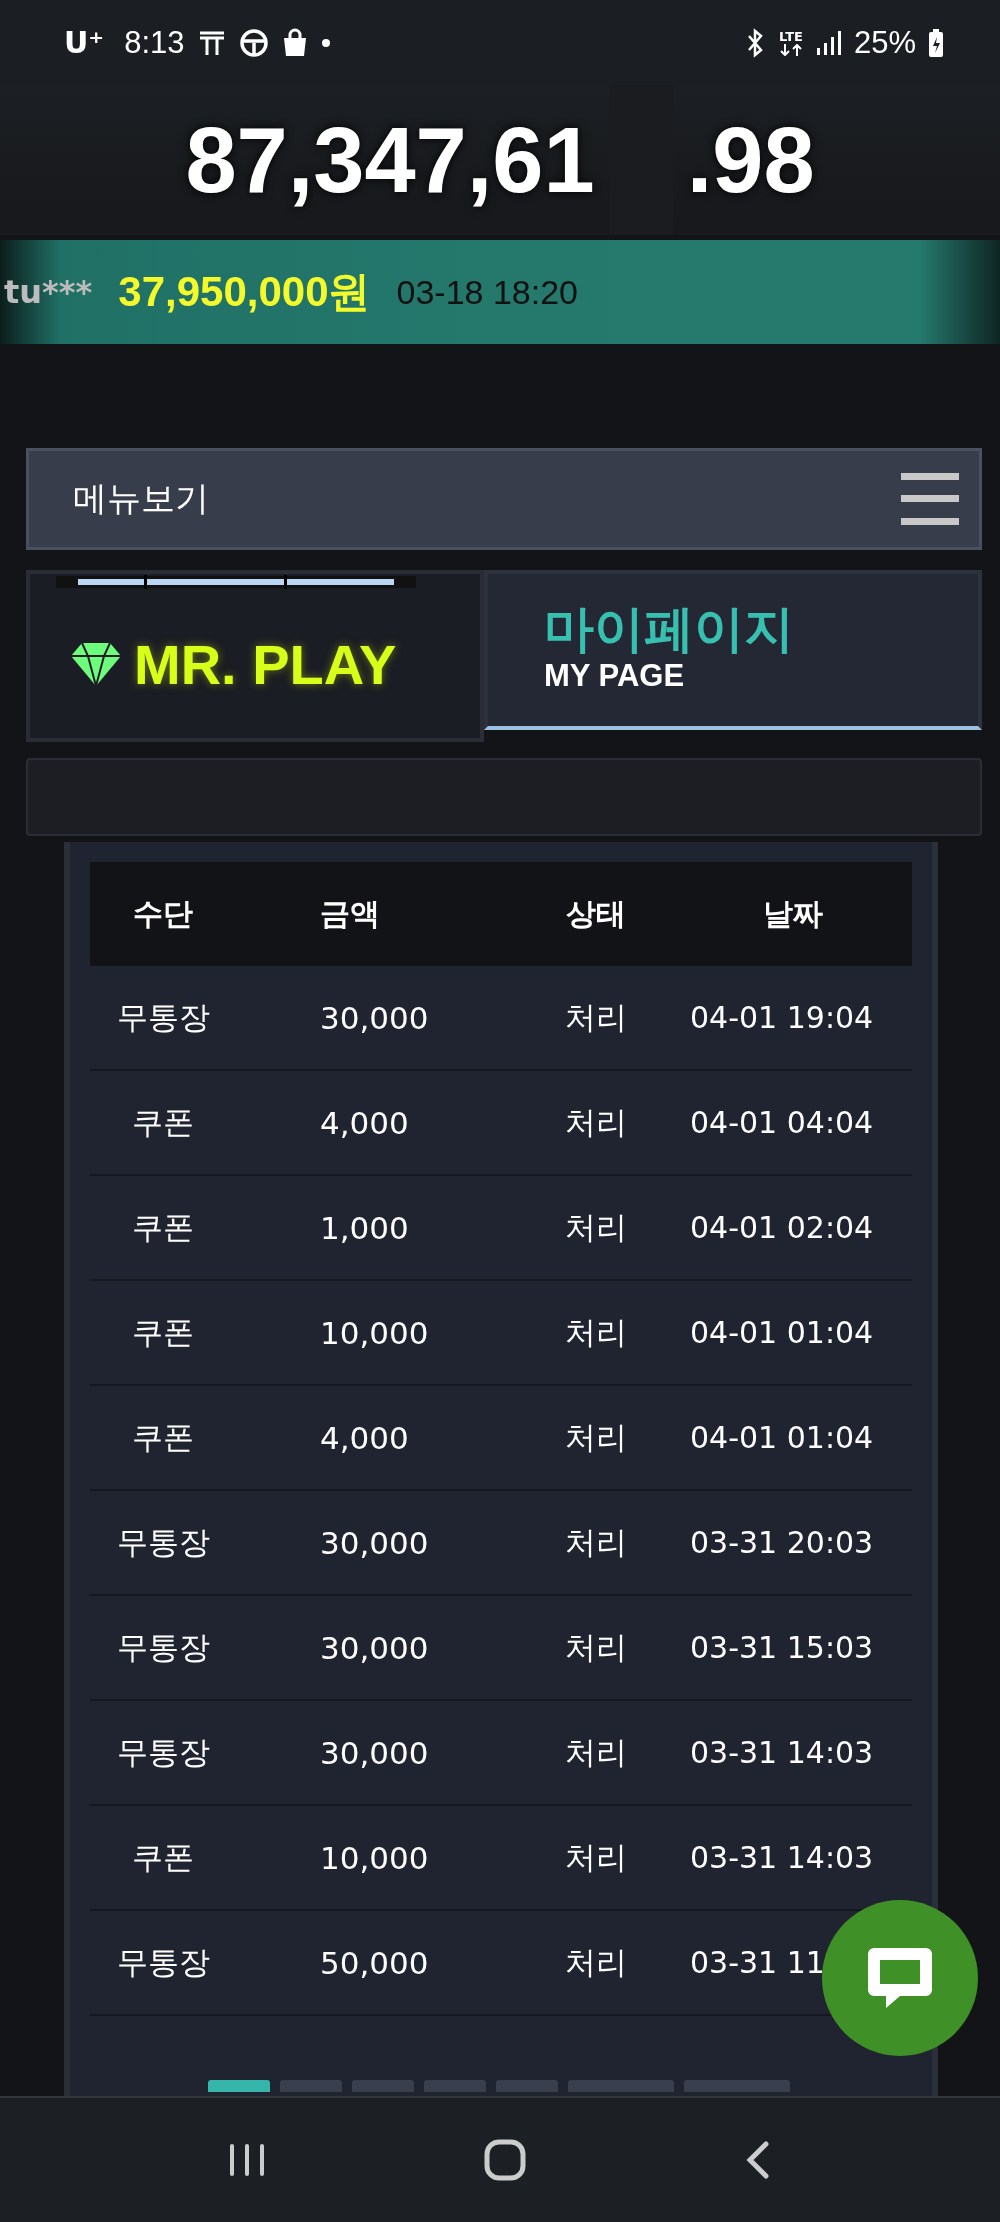  Describe the element at coordinates (96, 664) in the screenshot. I see `diamond-icon` at that location.